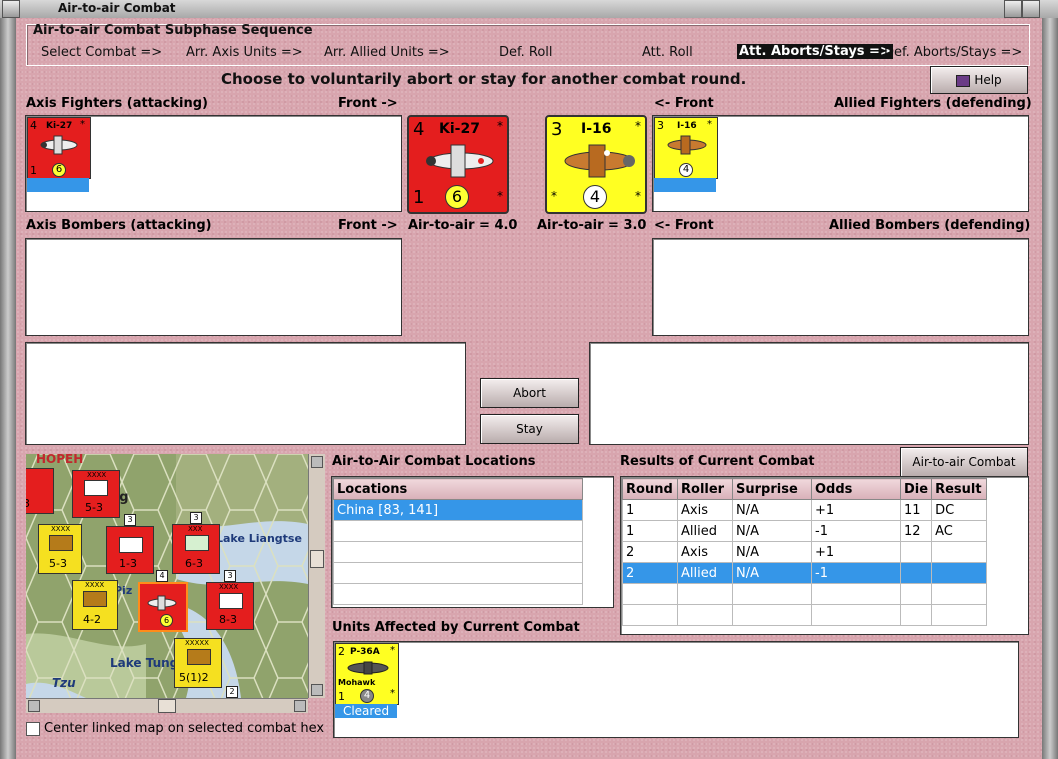 Image resolution: width=1058 pixels, height=759 pixels. Describe the element at coordinates (805, 552) in the screenshot. I see `results-row: 2 Axis N/A +1` at that location.